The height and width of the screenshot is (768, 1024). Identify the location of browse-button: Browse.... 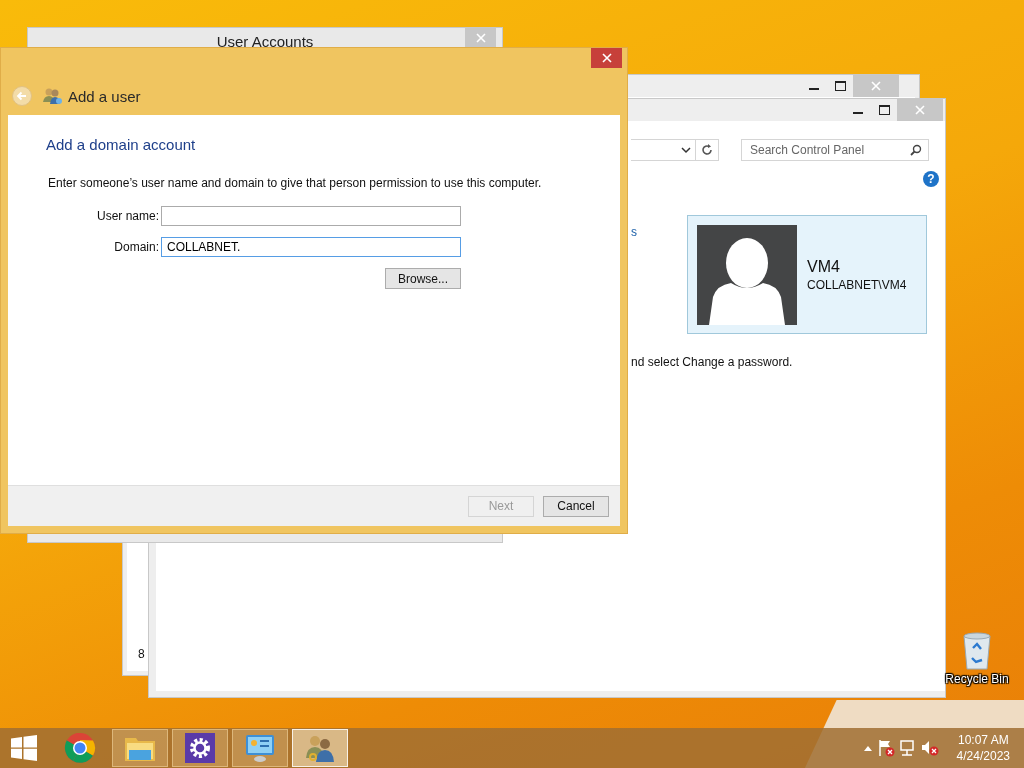
(423, 278).